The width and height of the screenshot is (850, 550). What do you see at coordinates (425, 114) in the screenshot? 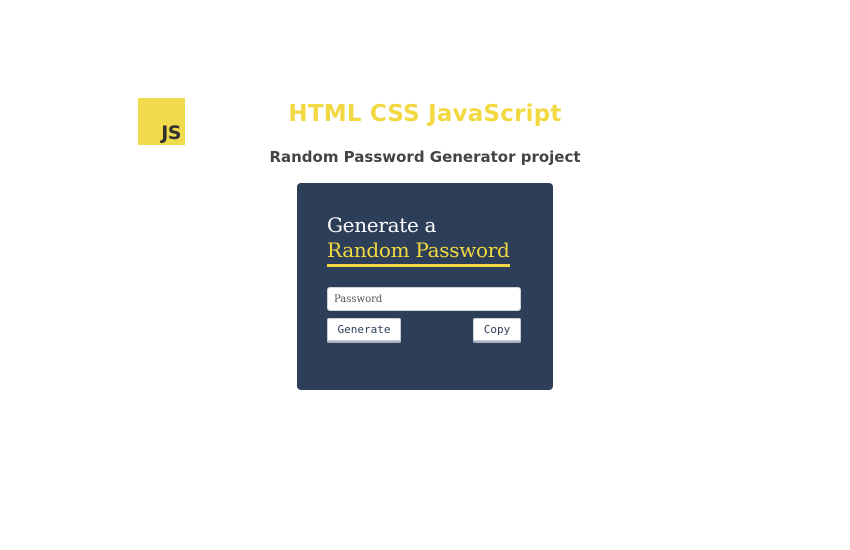
I see `page-title: HTML CSS JavaScript` at bounding box center [425, 114].